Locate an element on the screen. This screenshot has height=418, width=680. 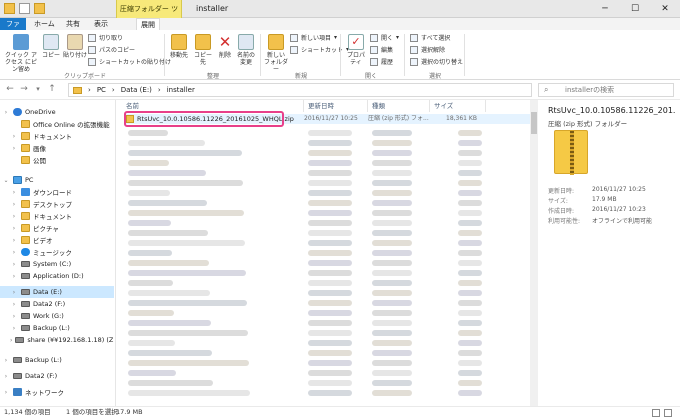
nav-item: › ピクチャ is located at coordinates (57, 228).